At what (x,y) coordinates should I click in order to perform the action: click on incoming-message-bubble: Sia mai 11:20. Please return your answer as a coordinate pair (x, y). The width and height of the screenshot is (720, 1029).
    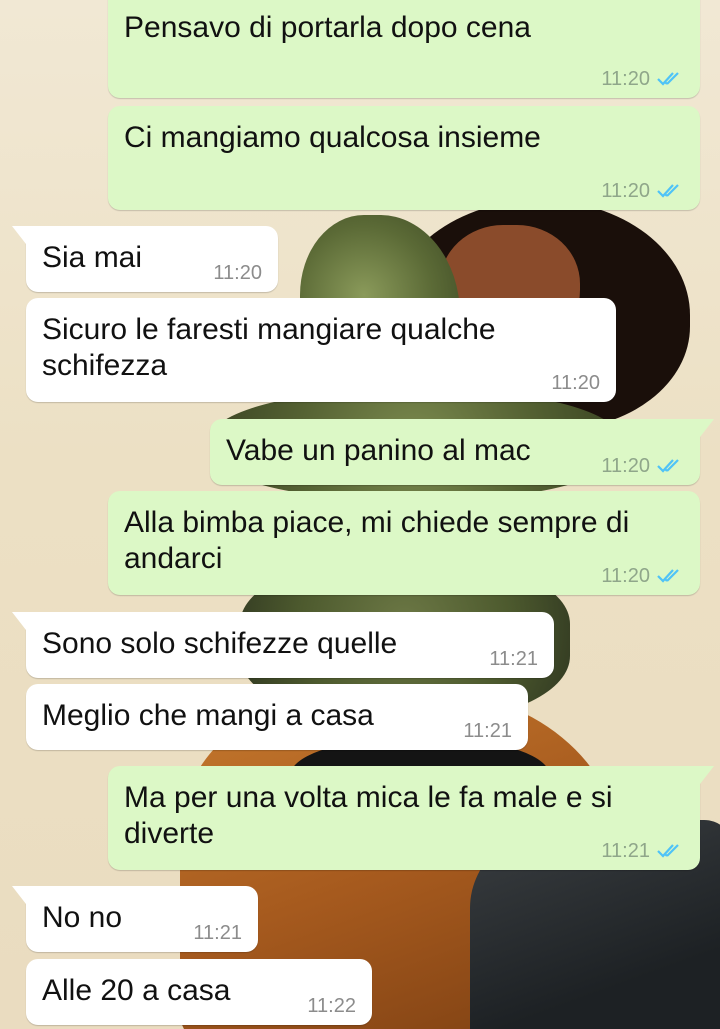
    Looking at the image, I should click on (145, 259).